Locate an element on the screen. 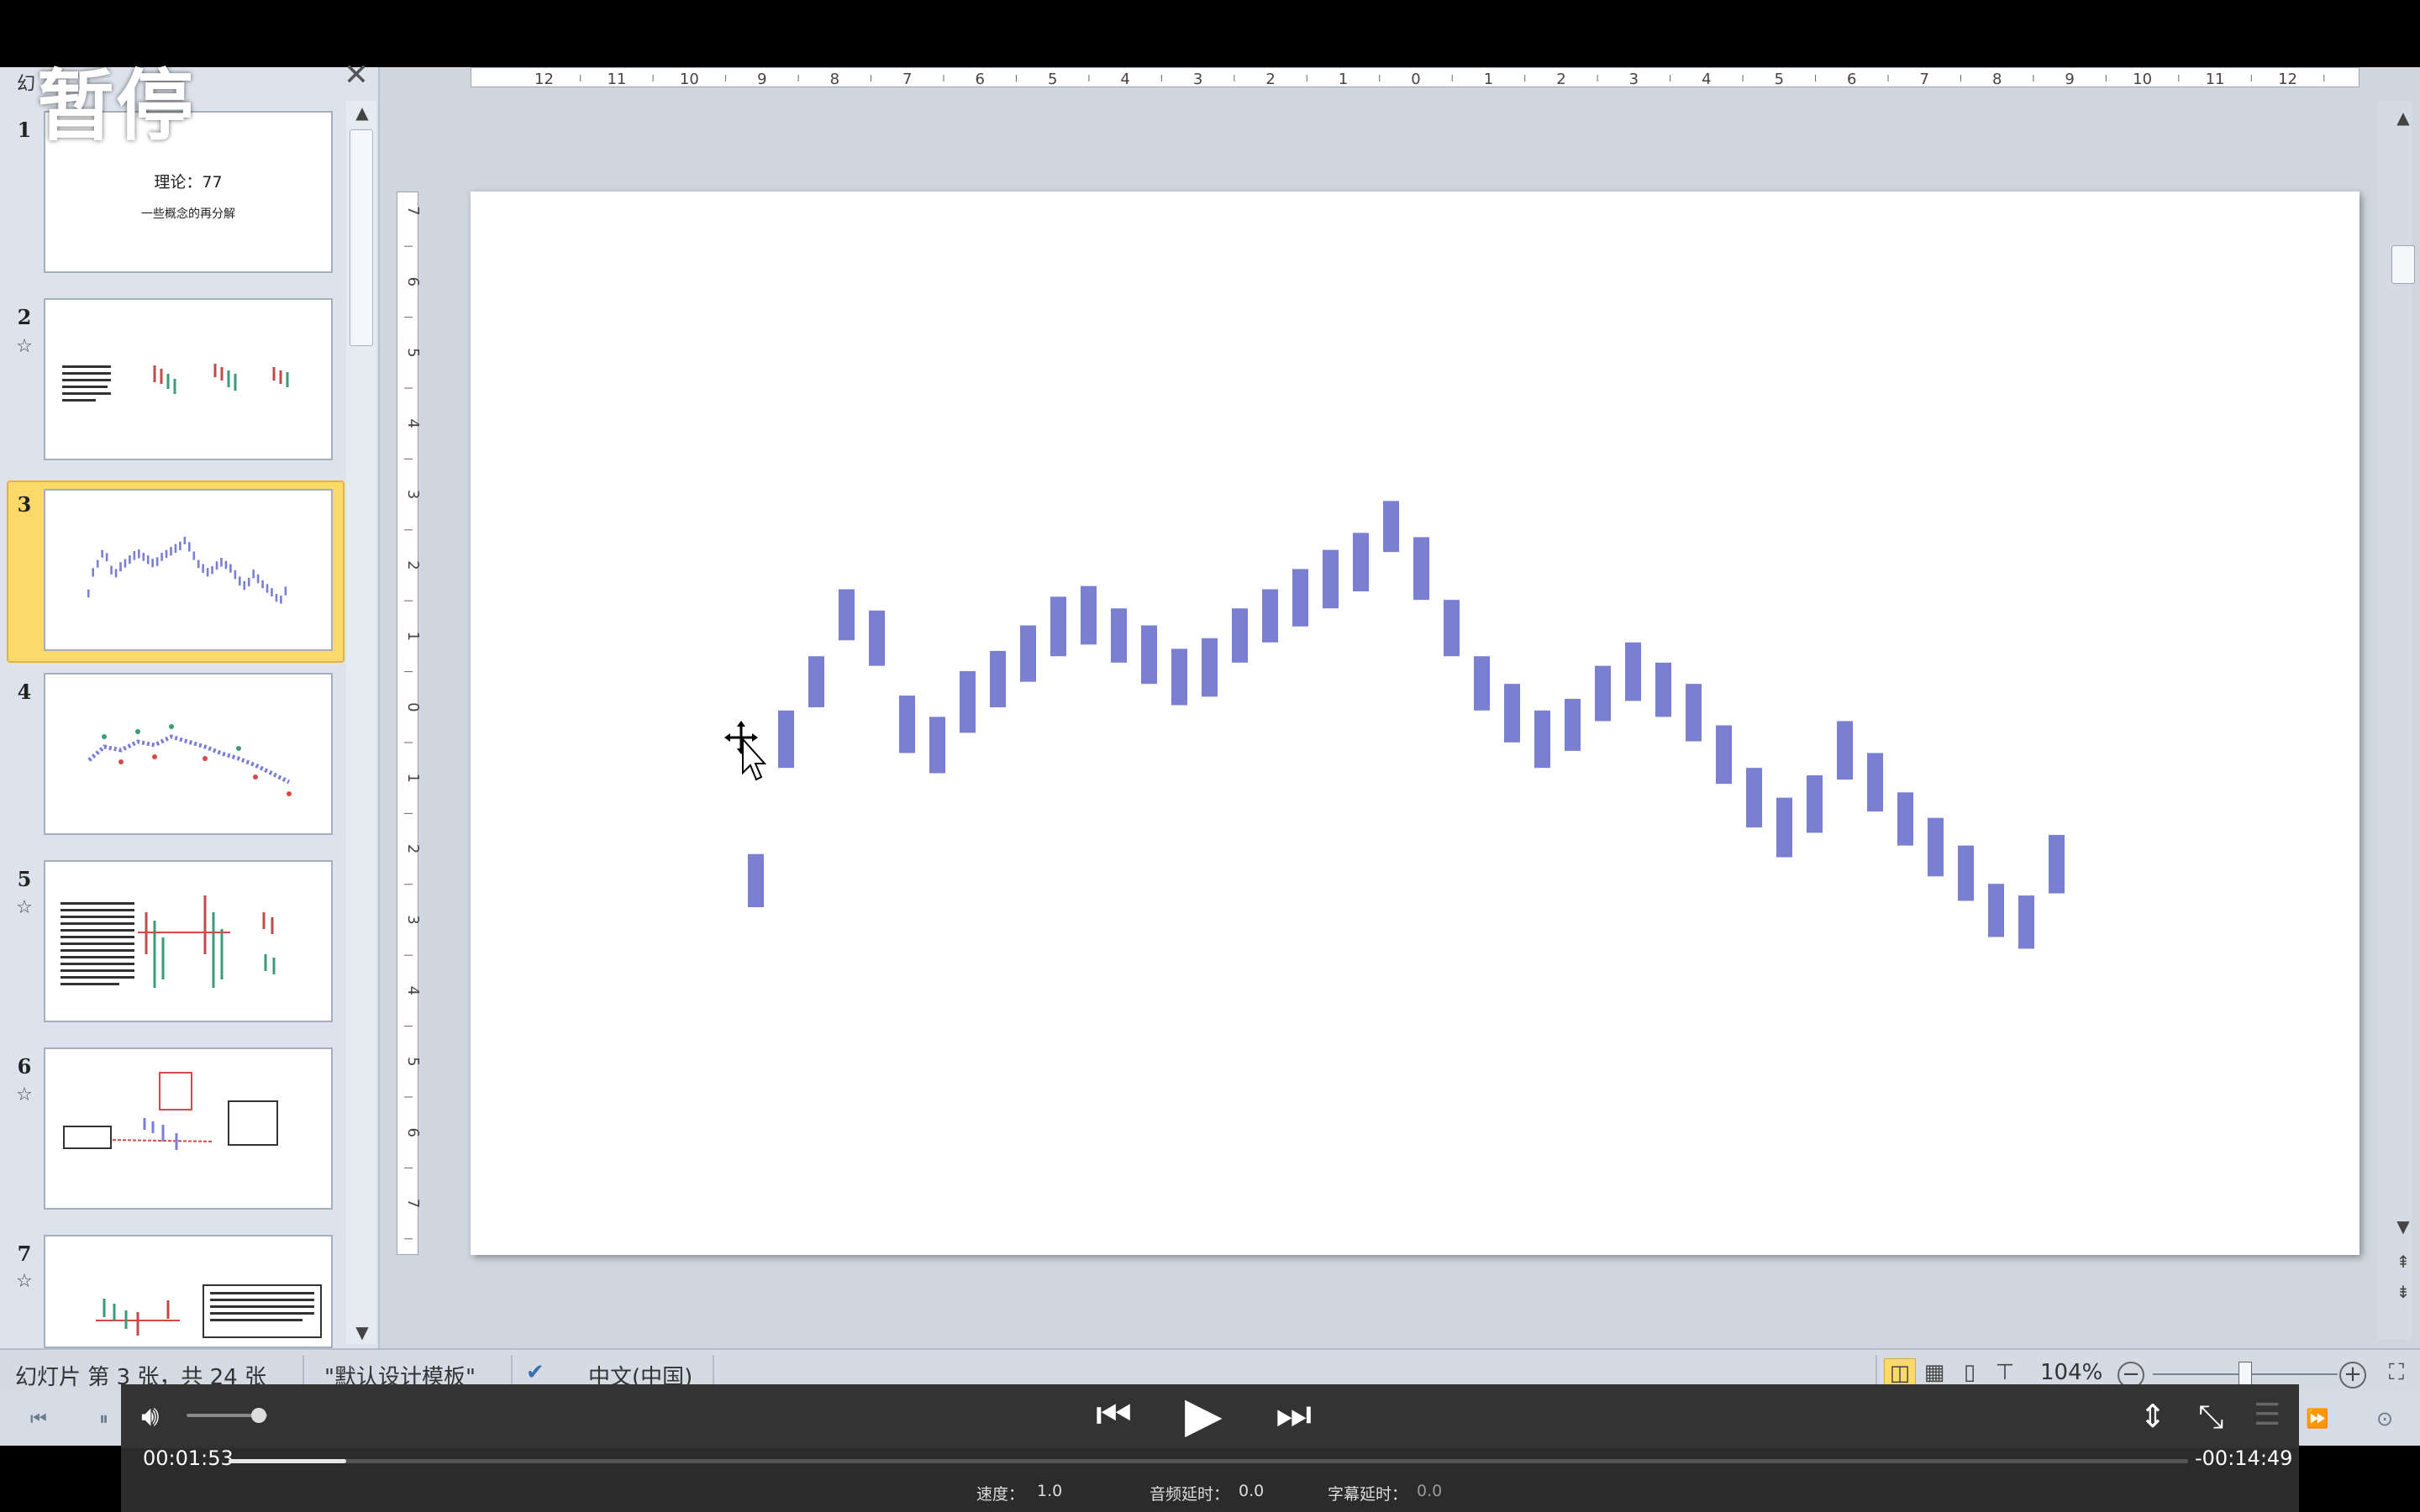 The width and height of the screenshot is (2420, 1512). volume-icon: 🔊︎ is located at coordinates (150, 1416).